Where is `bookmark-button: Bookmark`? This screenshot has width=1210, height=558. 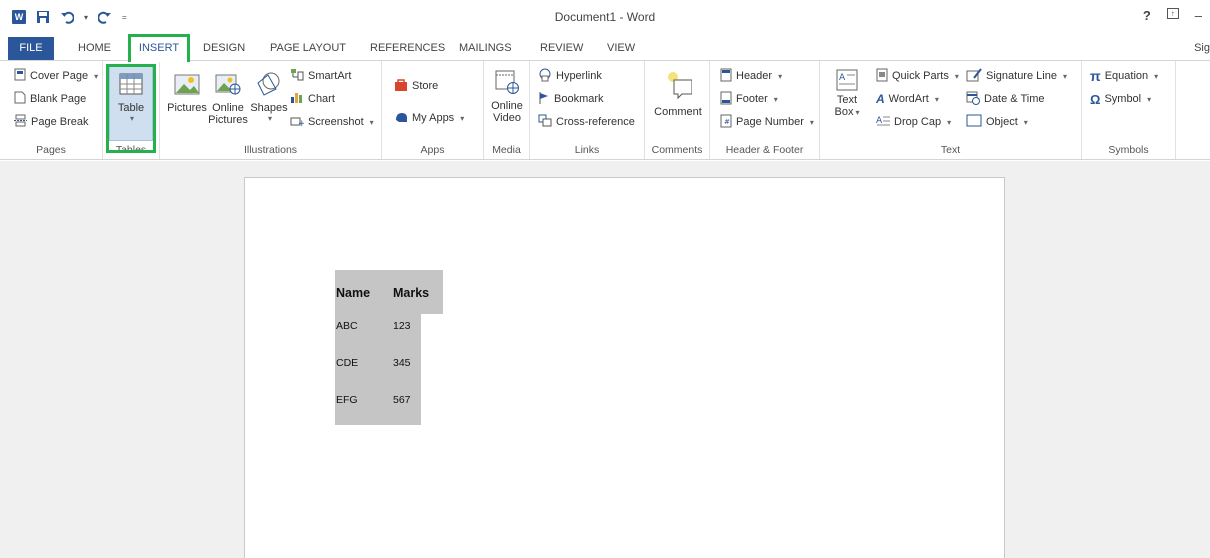 bookmark-button: Bookmark is located at coordinates (571, 99).